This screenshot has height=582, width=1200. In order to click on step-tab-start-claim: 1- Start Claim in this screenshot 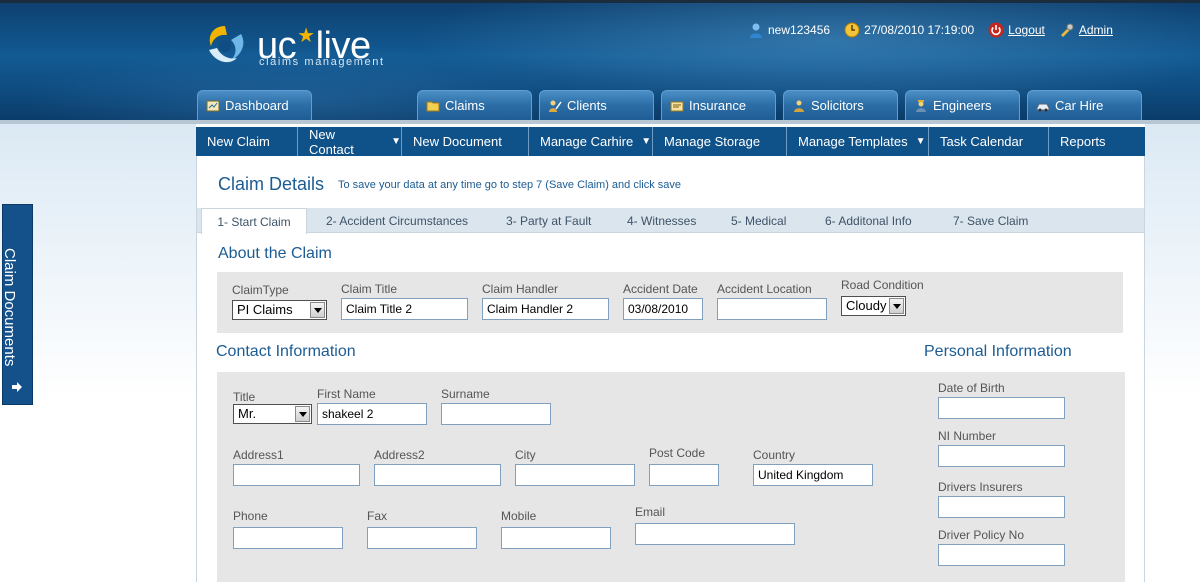, I will do `click(254, 221)`.